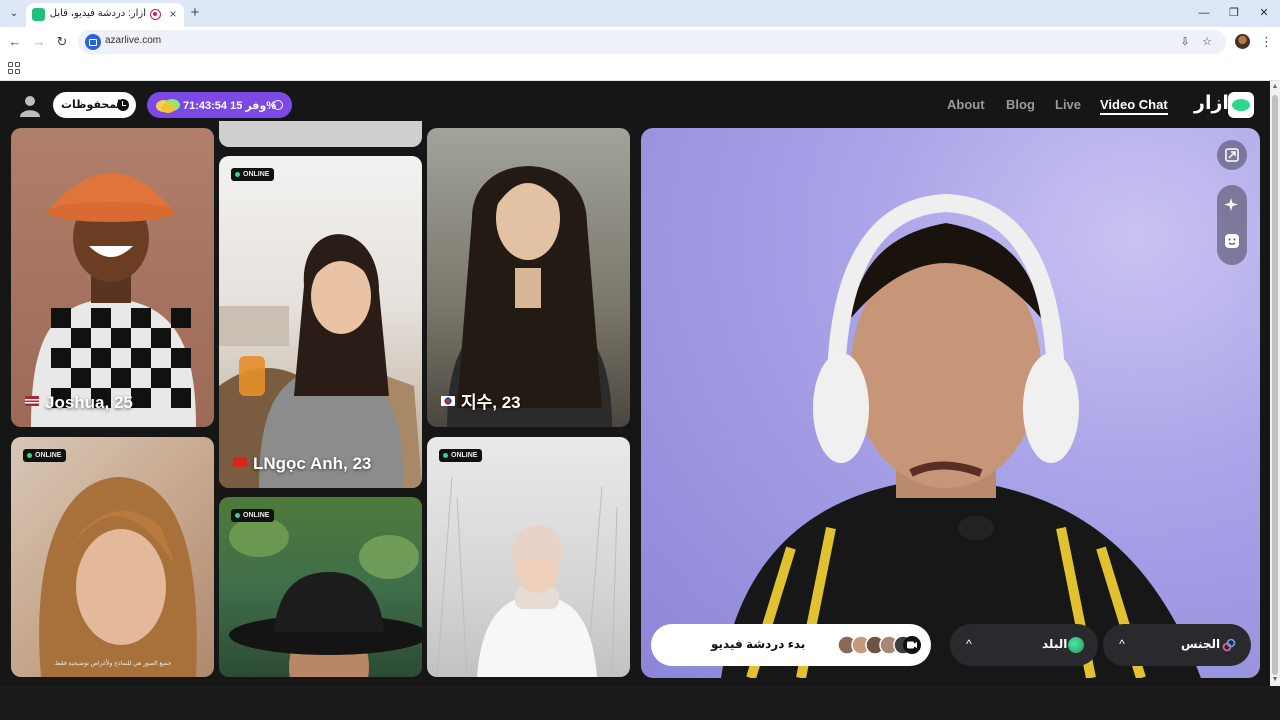 This screenshot has height=720, width=1280. I want to click on site-info-icon, so click(93, 42).